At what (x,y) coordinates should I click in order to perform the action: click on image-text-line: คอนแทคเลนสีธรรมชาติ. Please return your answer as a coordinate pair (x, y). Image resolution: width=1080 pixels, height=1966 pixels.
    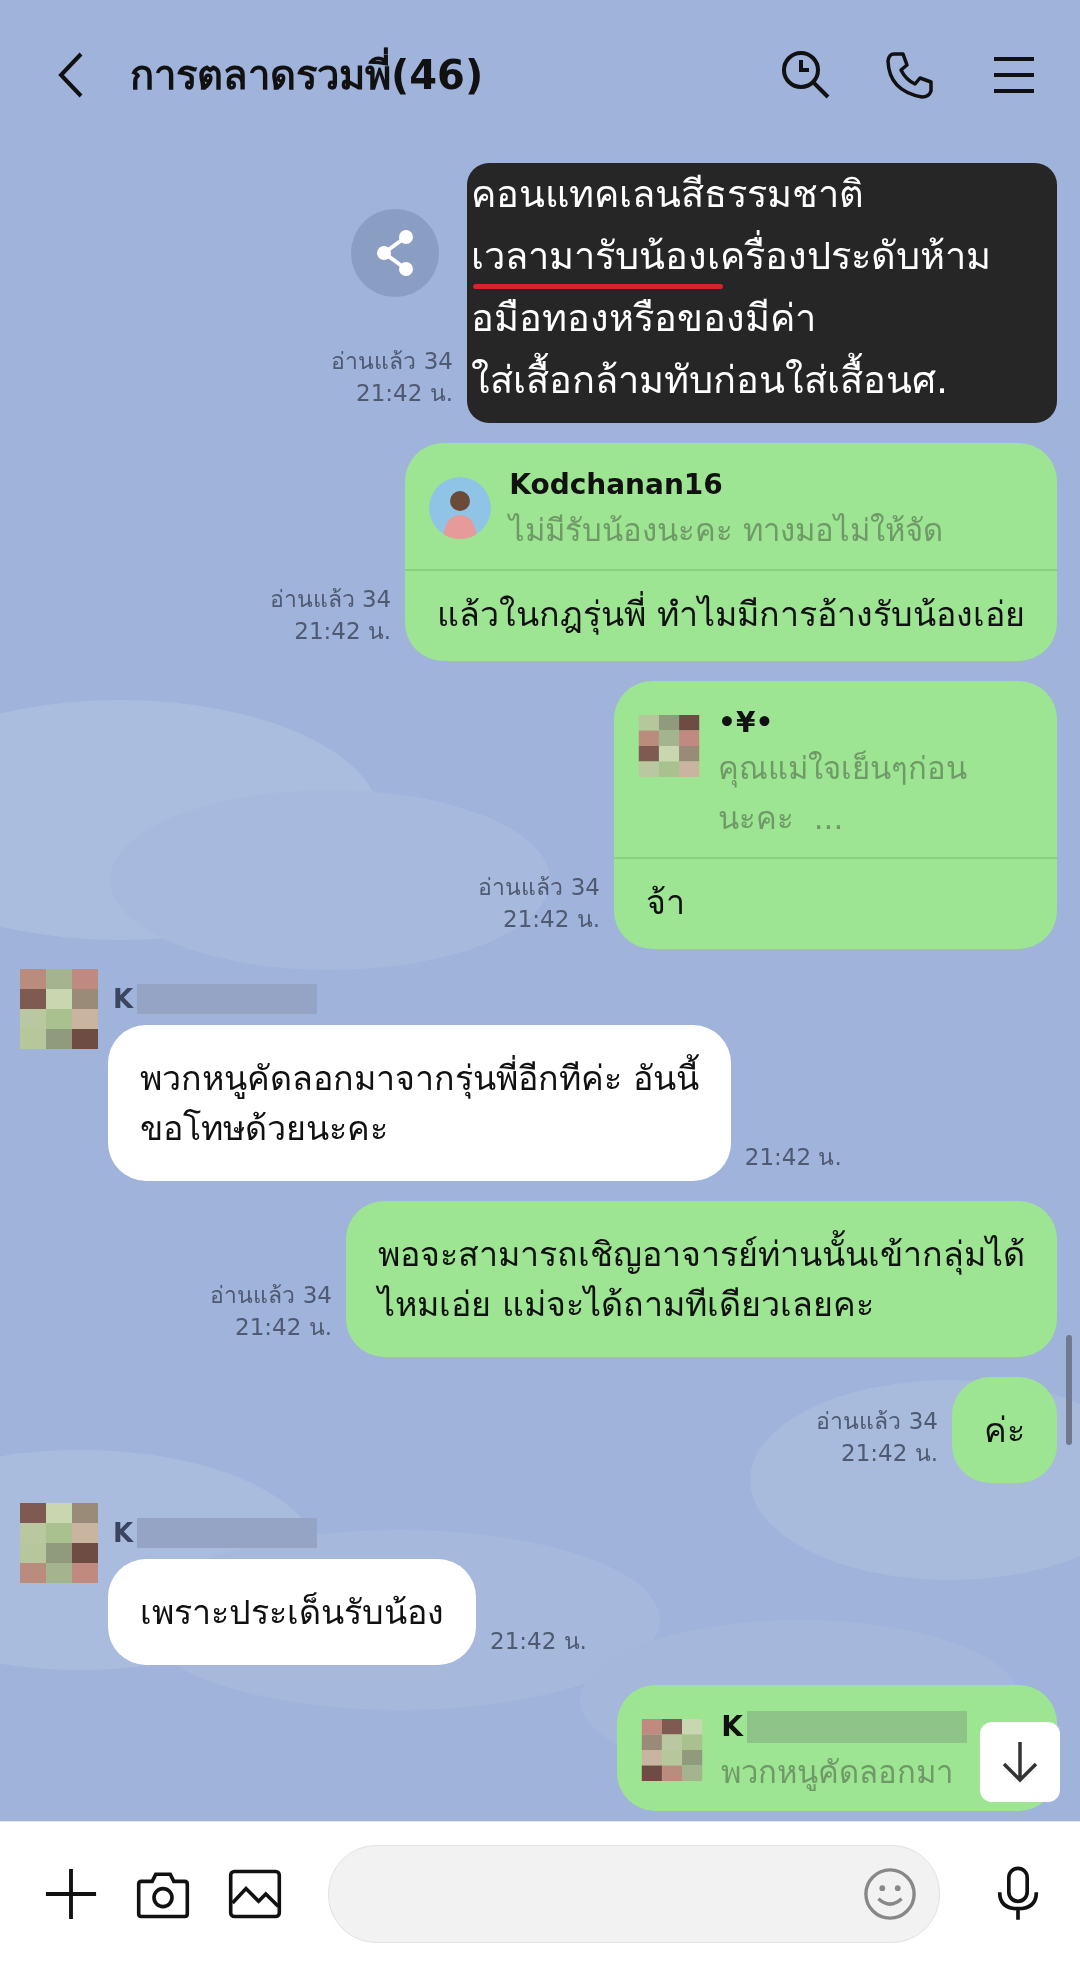
    Looking at the image, I should click on (667, 194).